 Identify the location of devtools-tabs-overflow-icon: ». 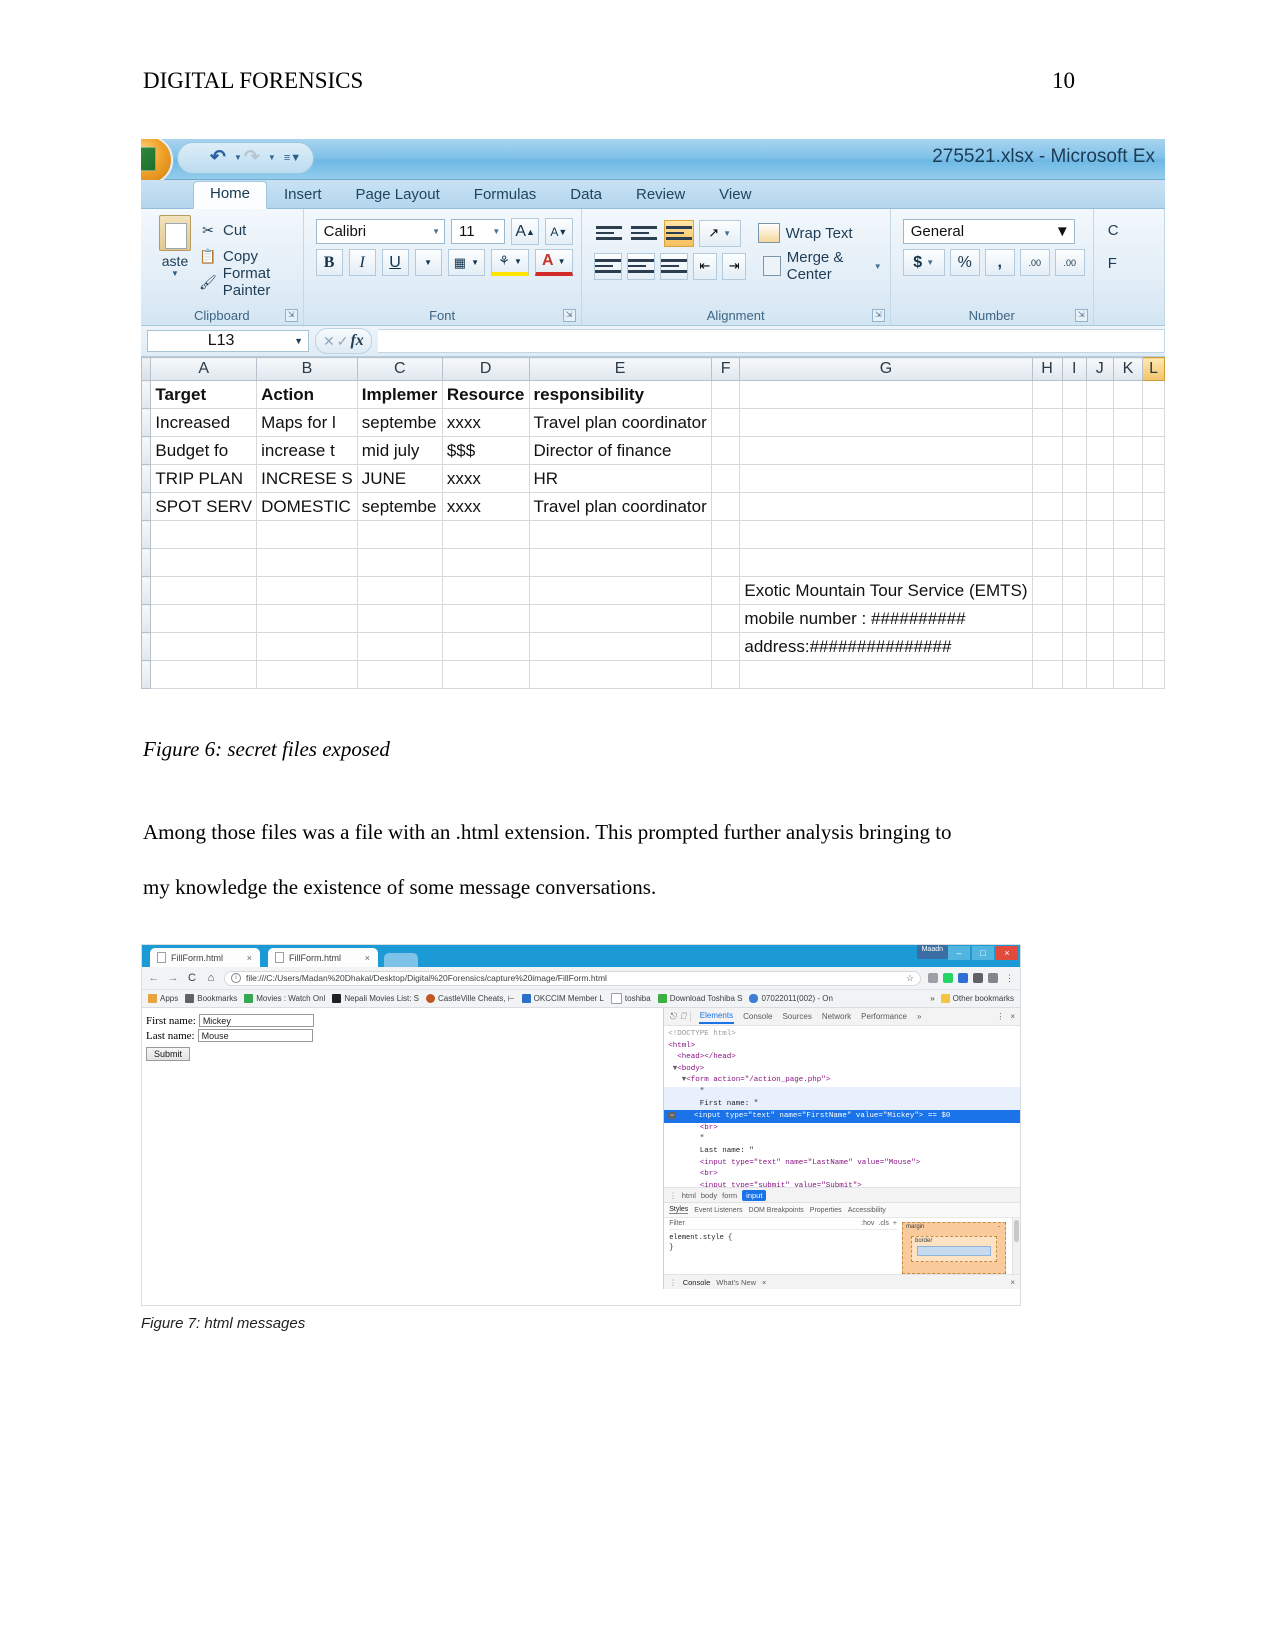
(919, 1016).